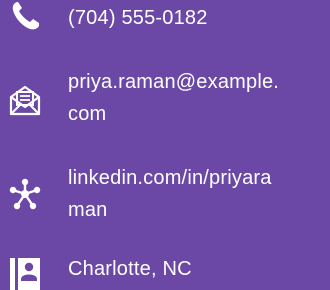 The width and height of the screenshot is (330, 290). I want to click on email-text-line-2: com, so click(87, 114).